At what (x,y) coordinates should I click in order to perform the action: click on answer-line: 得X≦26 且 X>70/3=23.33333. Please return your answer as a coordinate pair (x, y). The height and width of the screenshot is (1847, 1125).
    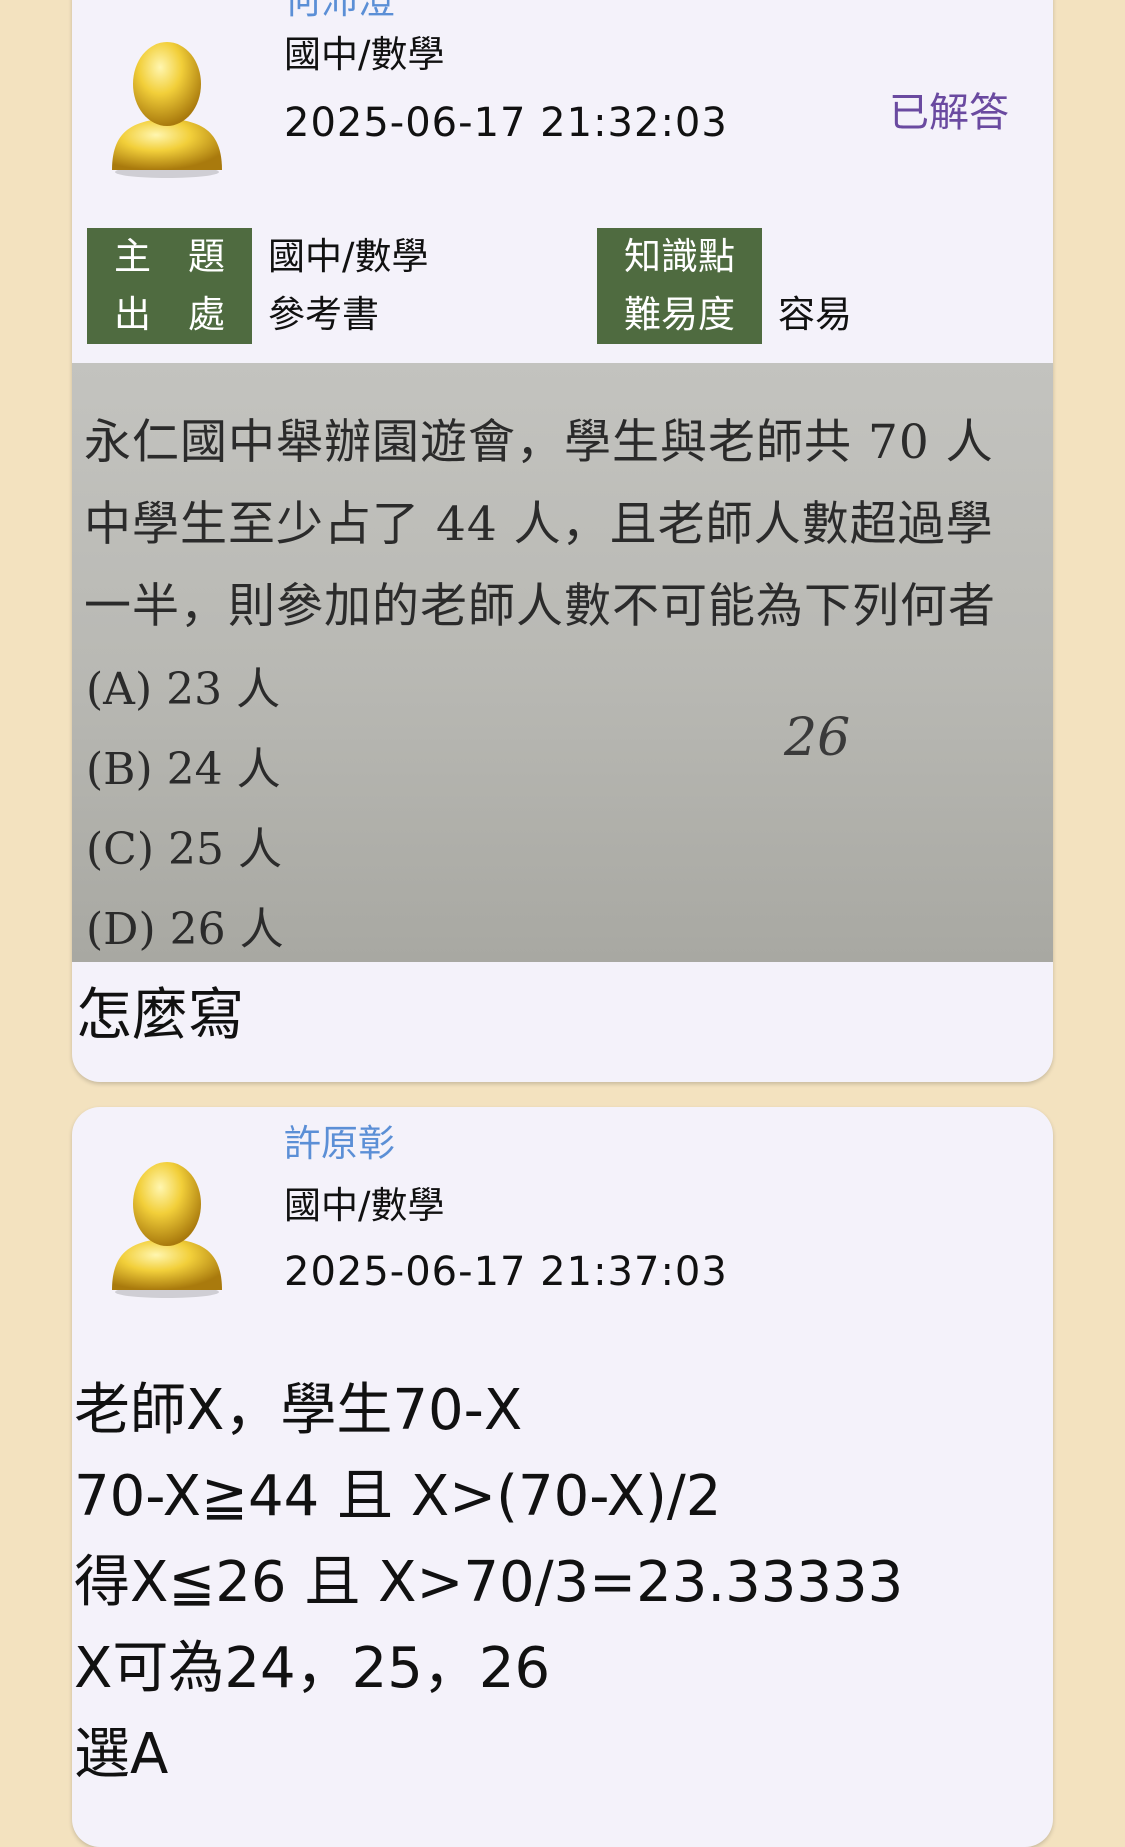
    Looking at the image, I should click on (489, 1582).